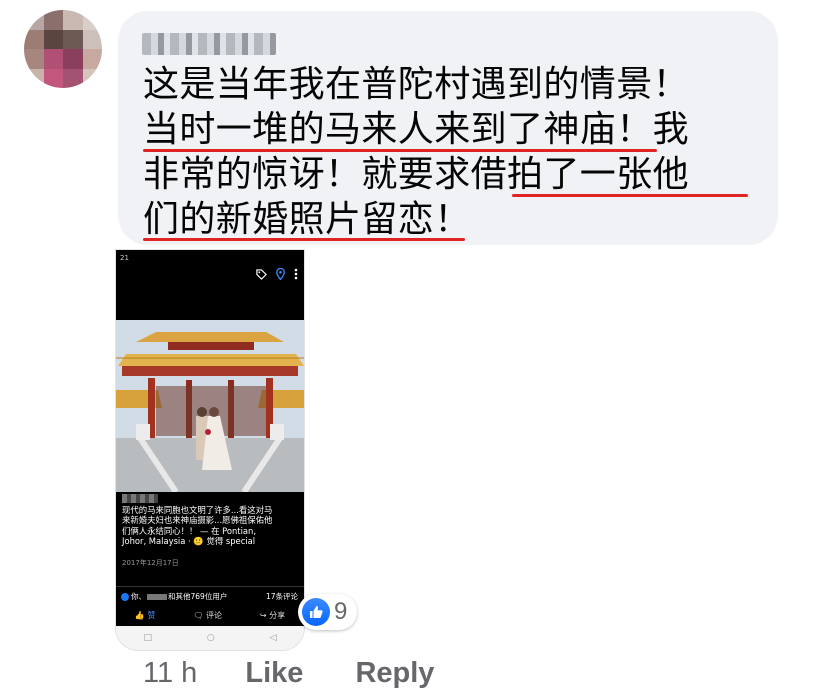  I want to click on status-bar-time: 21, so click(124, 258).